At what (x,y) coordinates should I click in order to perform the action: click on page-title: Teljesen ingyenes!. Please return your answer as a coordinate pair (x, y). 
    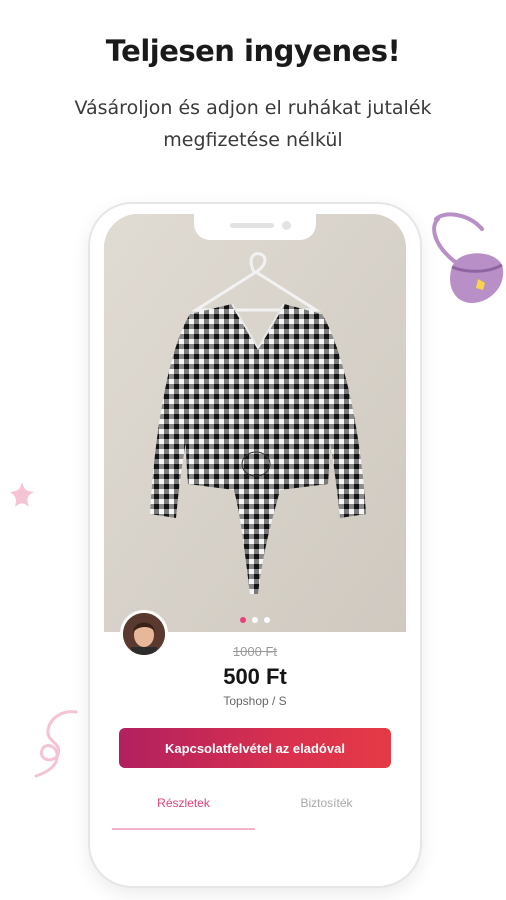
    Looking at the image, I should click on (253, 51).